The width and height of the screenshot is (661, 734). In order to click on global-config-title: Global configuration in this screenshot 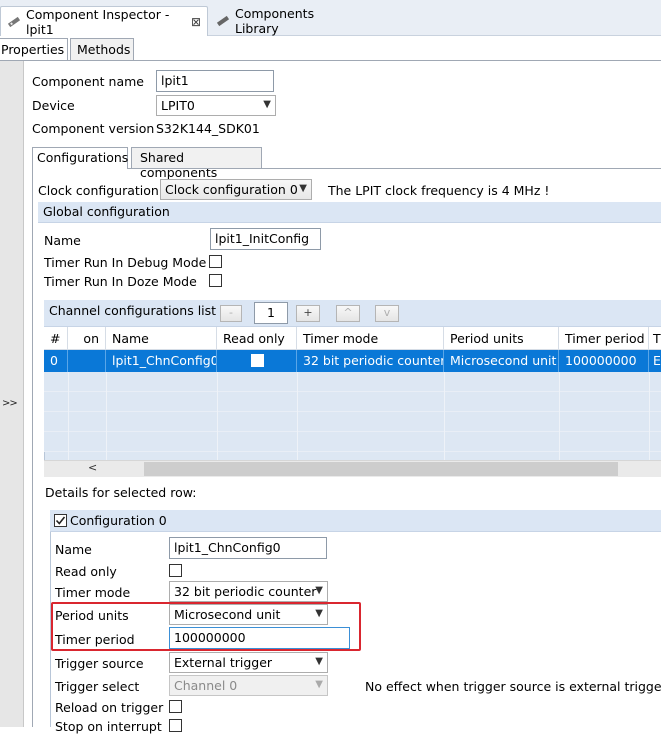, I will do `click(106, 211)`.